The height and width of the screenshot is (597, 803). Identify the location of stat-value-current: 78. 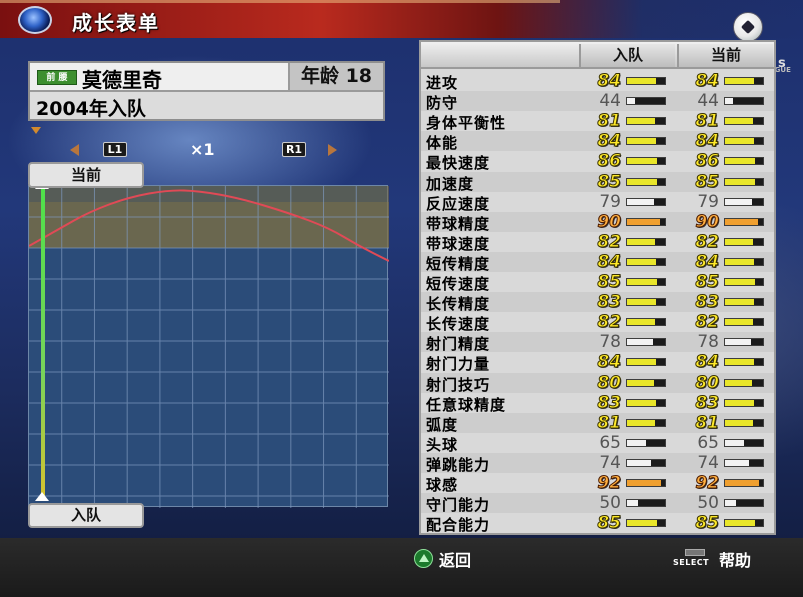
(708, 342).